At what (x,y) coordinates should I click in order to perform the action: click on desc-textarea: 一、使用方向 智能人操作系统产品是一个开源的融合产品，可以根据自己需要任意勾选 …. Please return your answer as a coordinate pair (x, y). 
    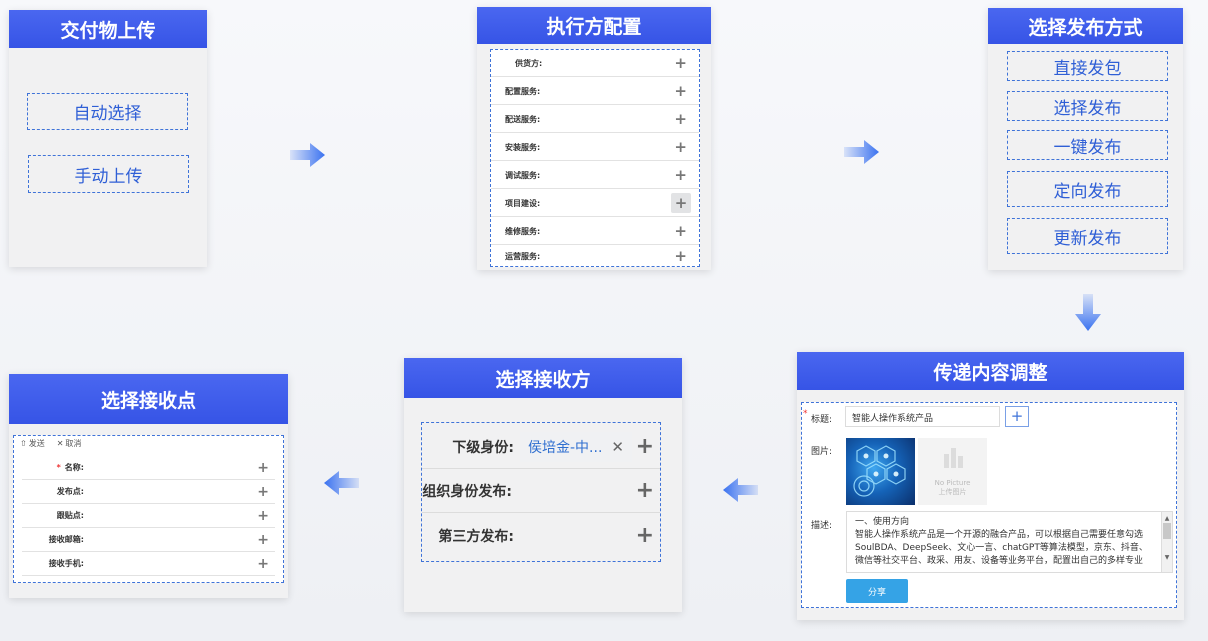
    Looking at the image, I should click on (1009, 542).